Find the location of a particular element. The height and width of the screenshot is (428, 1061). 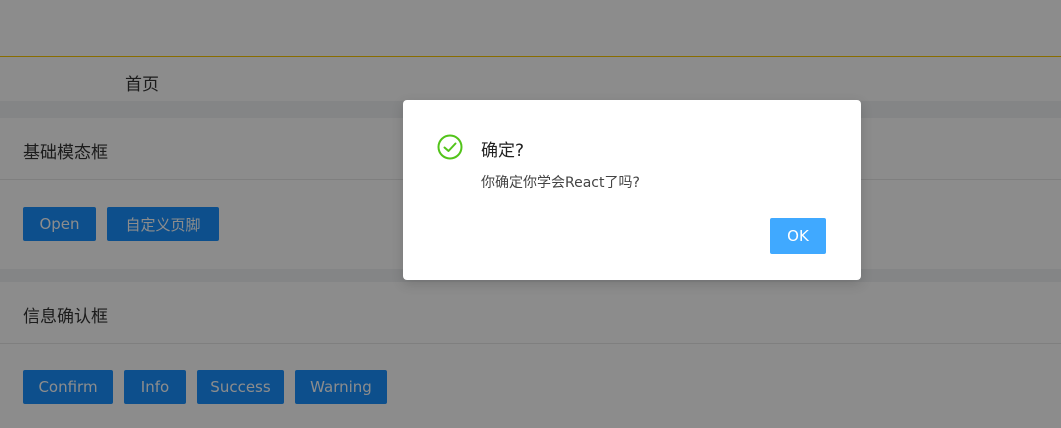

modal-title: 确定? is located at coordinates (503, 151).